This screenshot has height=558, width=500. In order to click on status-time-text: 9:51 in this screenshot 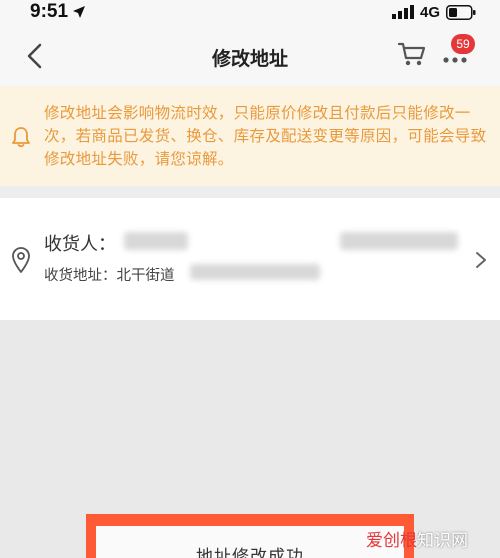, I will do `click(49, 11)`.